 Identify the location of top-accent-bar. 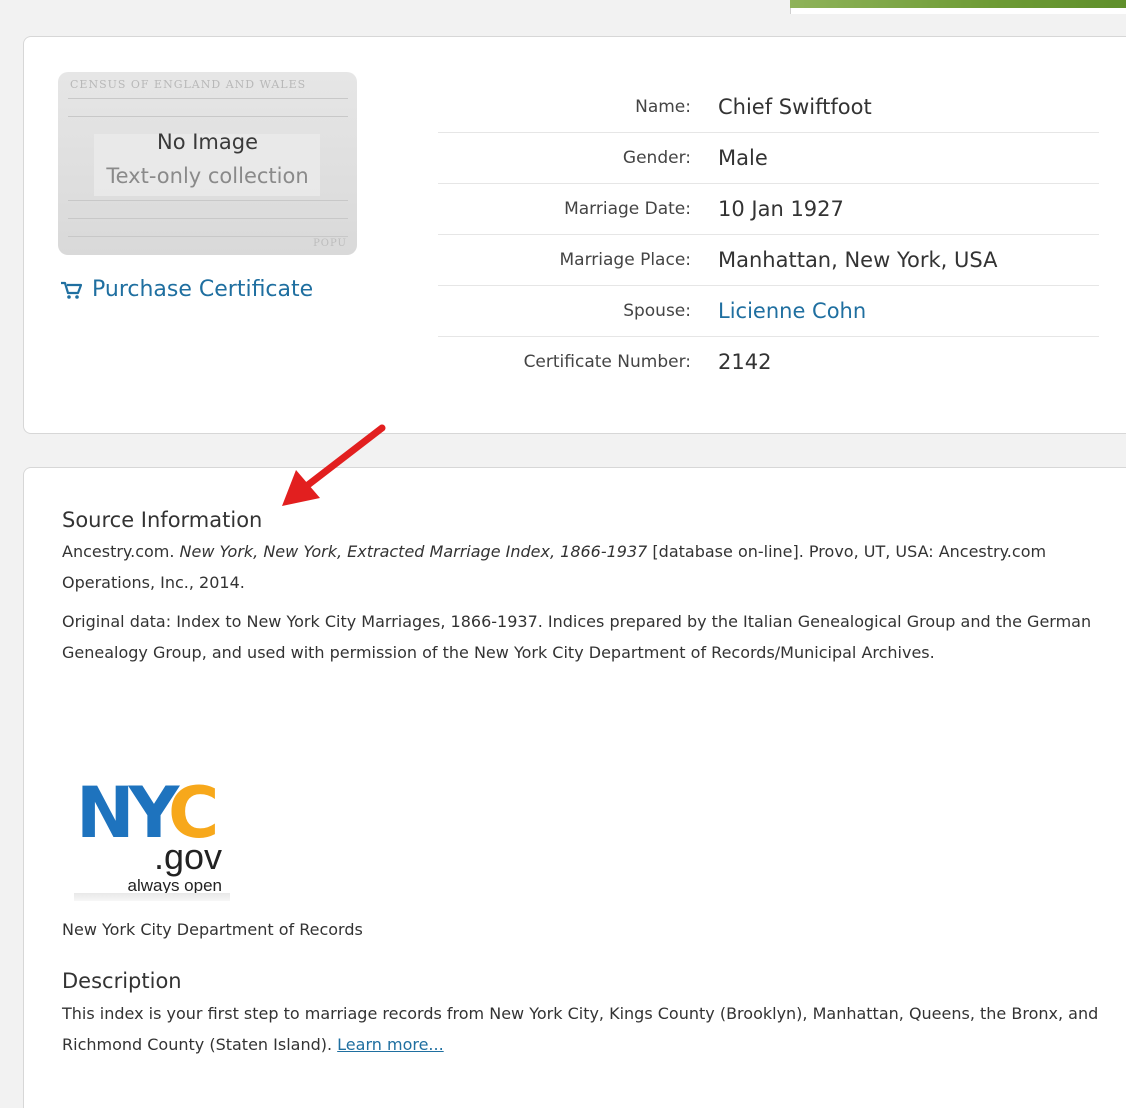
(958, 7).